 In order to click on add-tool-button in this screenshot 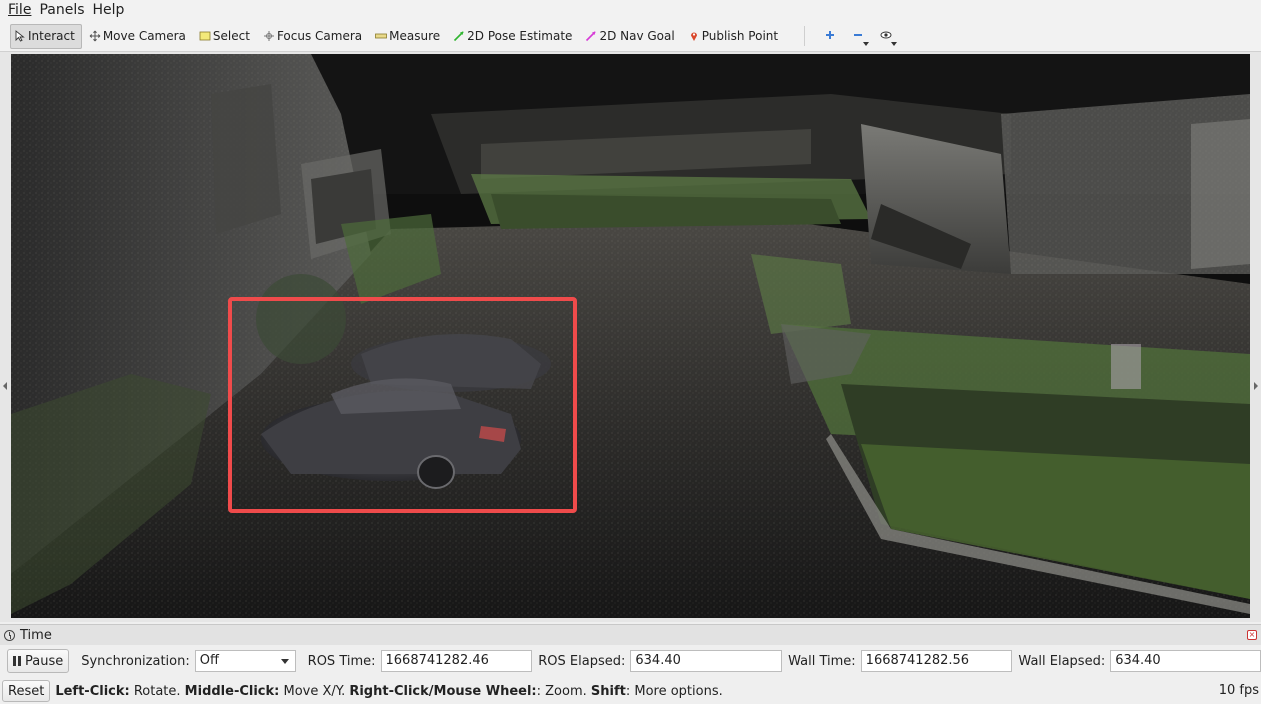, I will do `click(830, 36)`.